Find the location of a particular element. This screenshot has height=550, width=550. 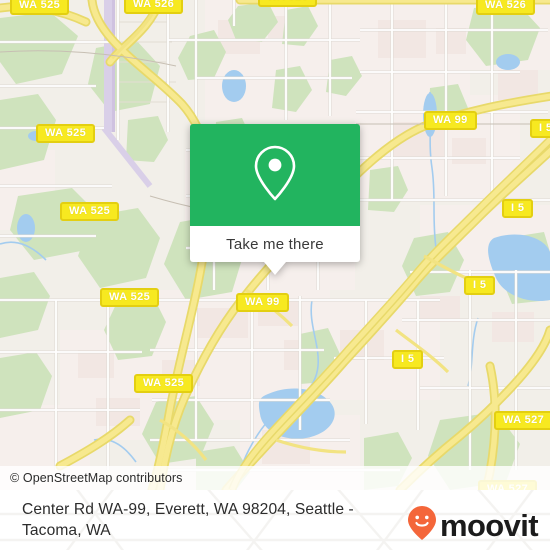

moovit-logo: moovit is located at coordinates (473, 525).